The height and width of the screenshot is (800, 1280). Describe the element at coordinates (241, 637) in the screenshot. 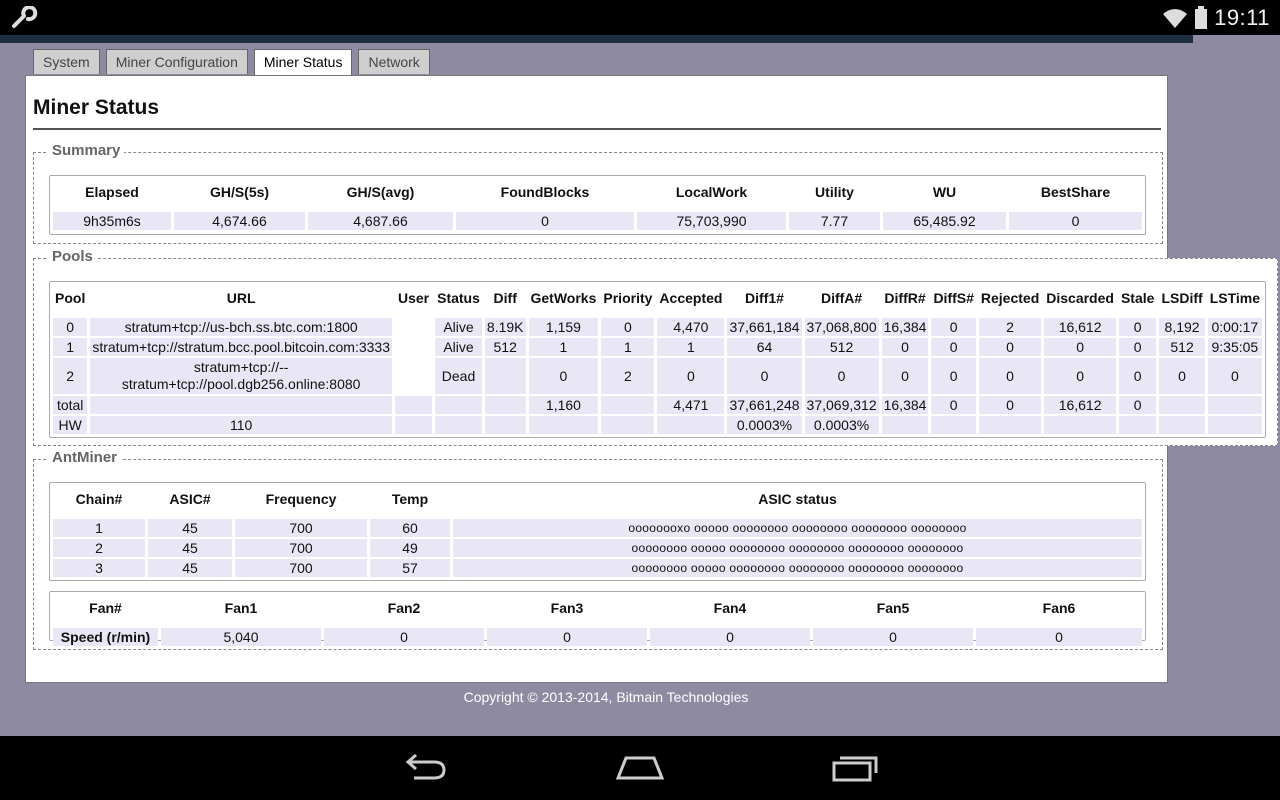

I see `table-cell: 5,040` at that location.